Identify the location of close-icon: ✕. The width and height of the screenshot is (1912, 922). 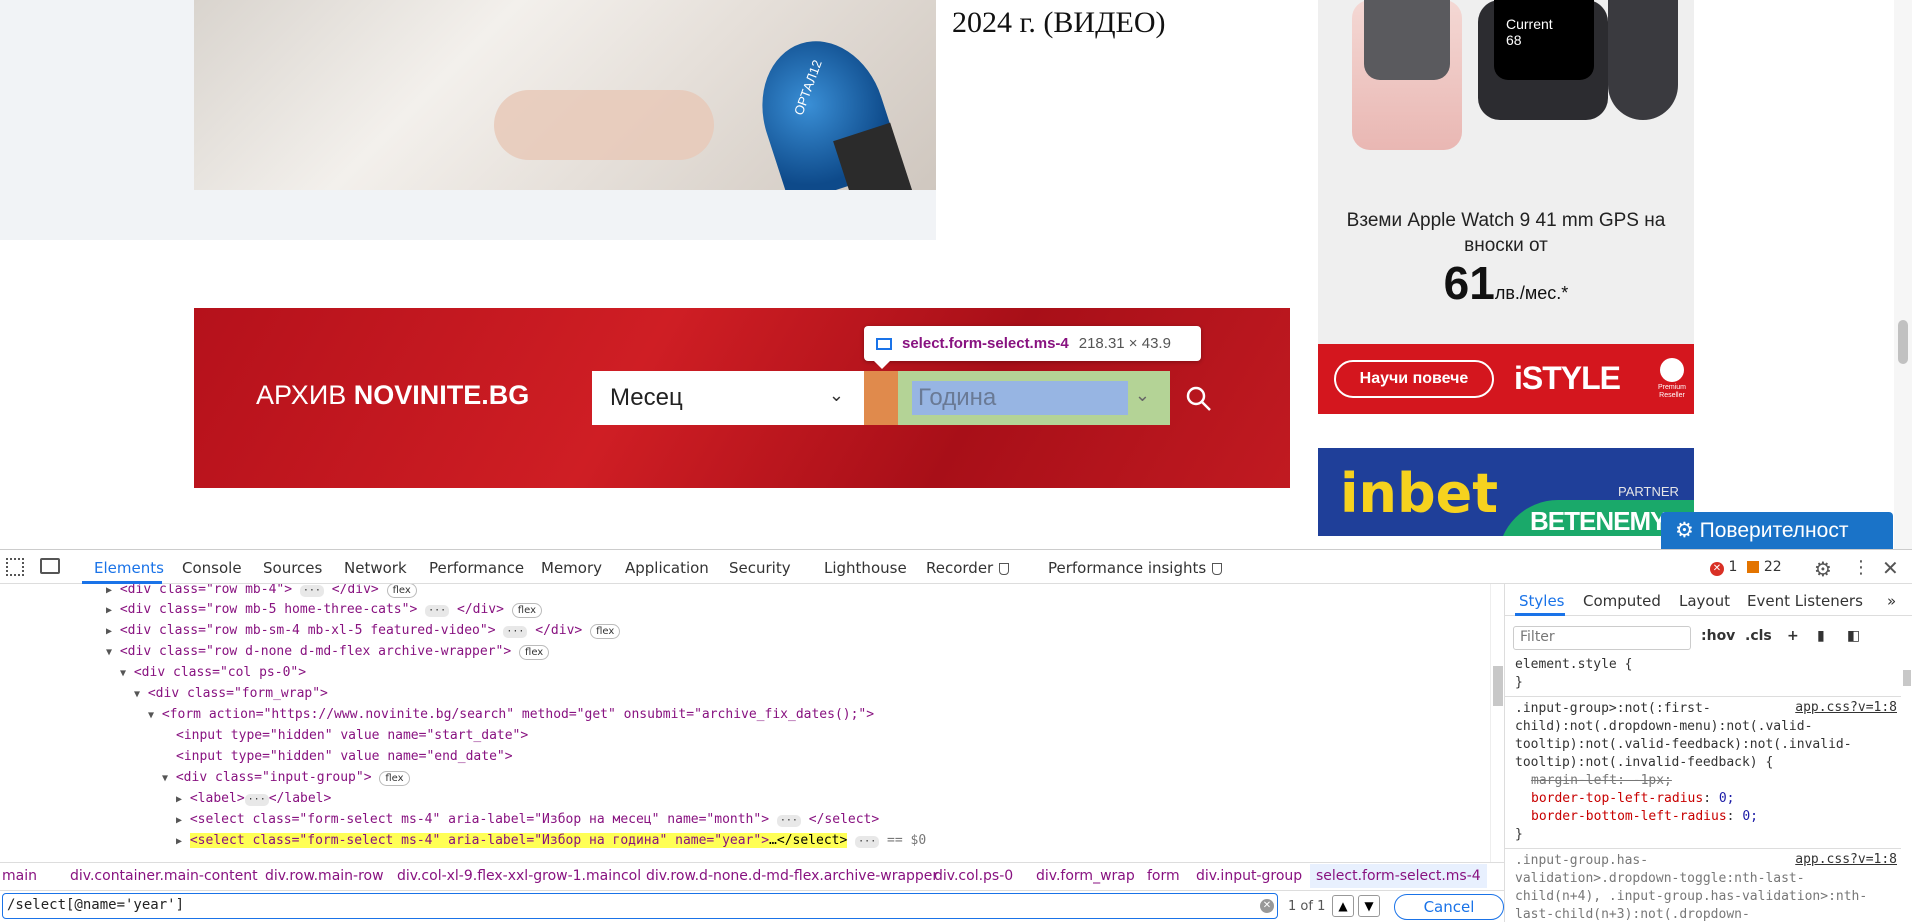
(1890, 568).